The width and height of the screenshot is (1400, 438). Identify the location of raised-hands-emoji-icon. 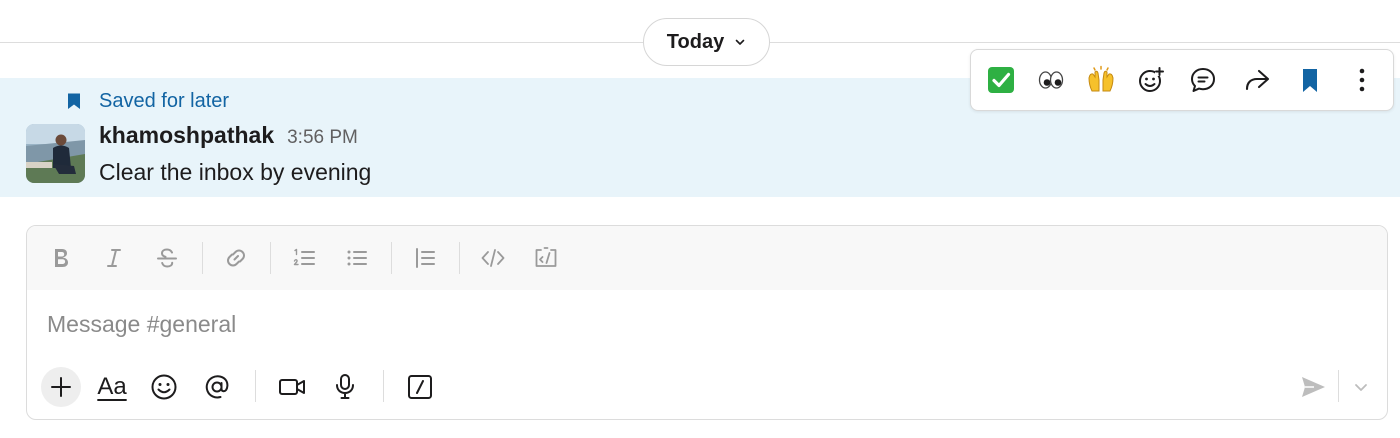
(1101, 78).